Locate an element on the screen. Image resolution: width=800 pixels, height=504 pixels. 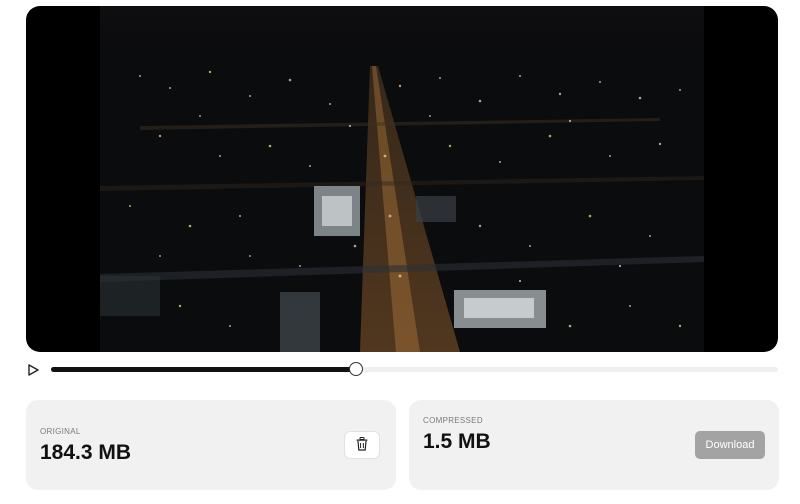
compressed-file-card: COMPRESSED 1.5 MB Download is located at coordinates (594, 445).